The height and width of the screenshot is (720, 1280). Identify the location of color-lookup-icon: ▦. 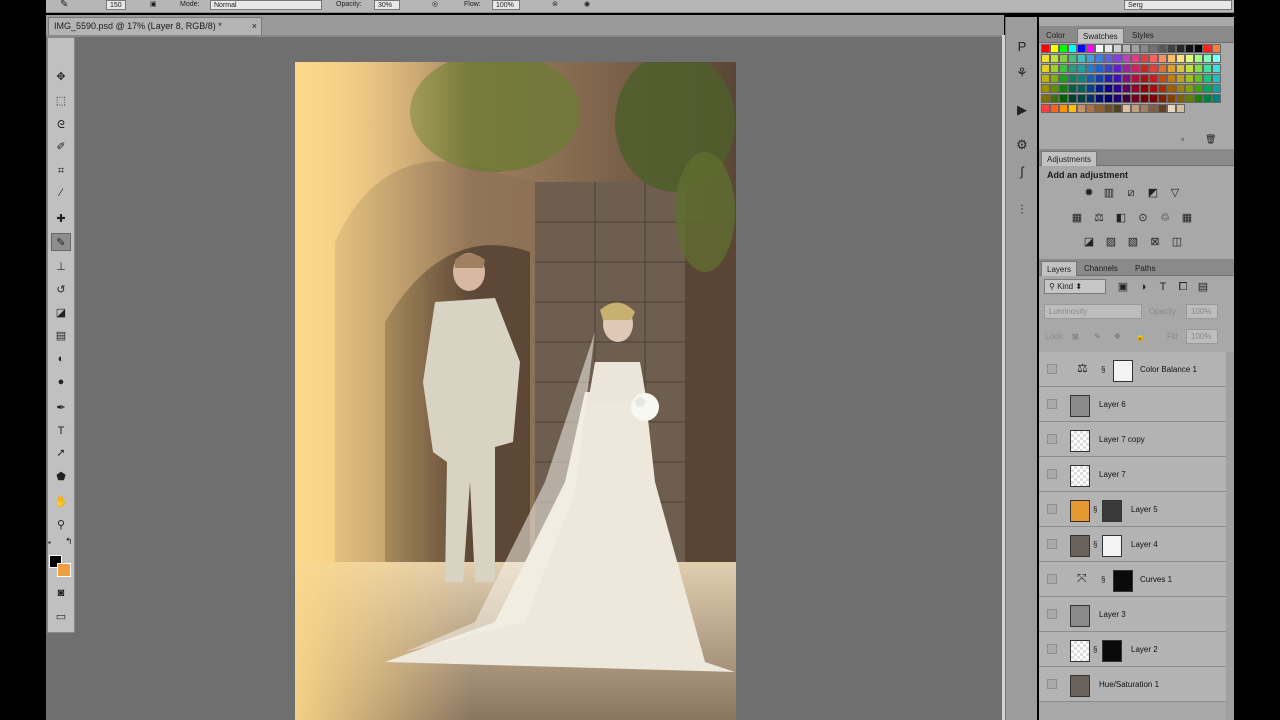
(1187, 218).